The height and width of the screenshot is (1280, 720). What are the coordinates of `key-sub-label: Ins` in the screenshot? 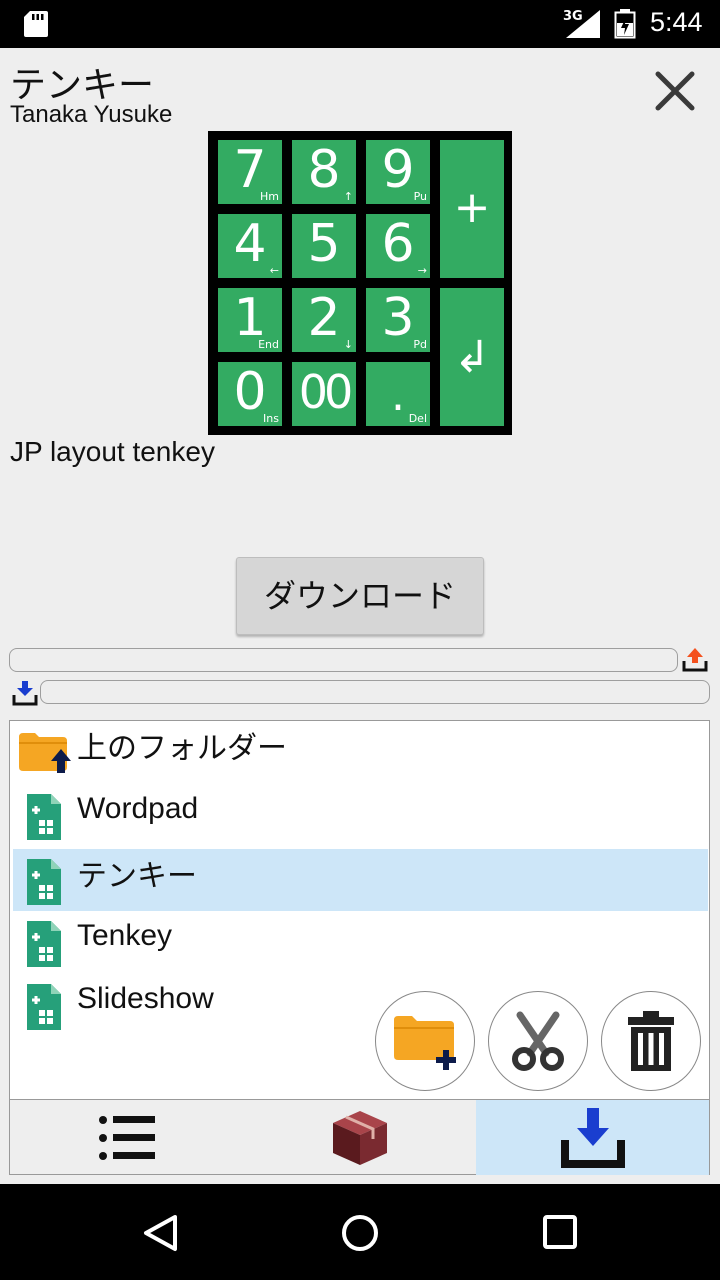 It's located at (271, 418).